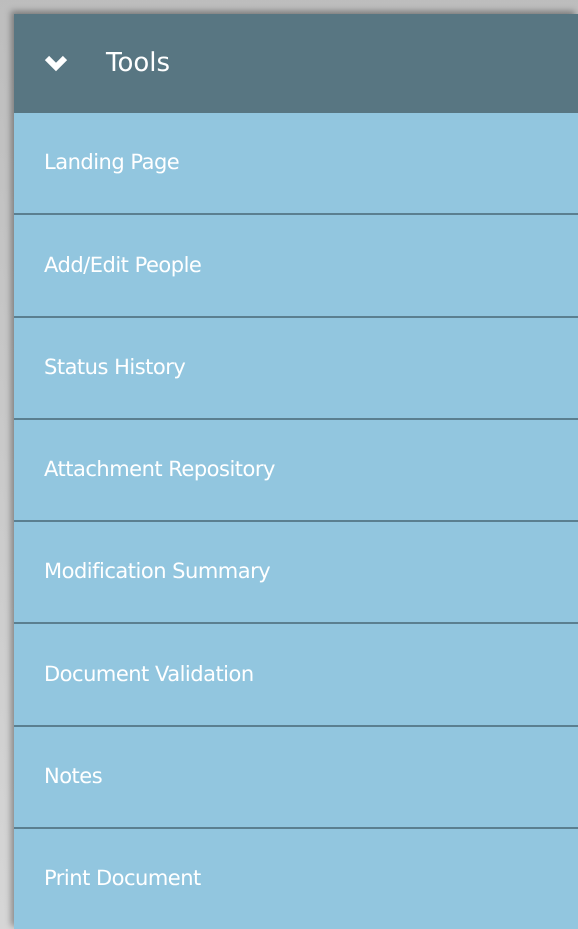  What do you see at coordinates (296, 571) in the screenshot?
I see `menu-item: Modification Summary` at bounding box center [296, 571].